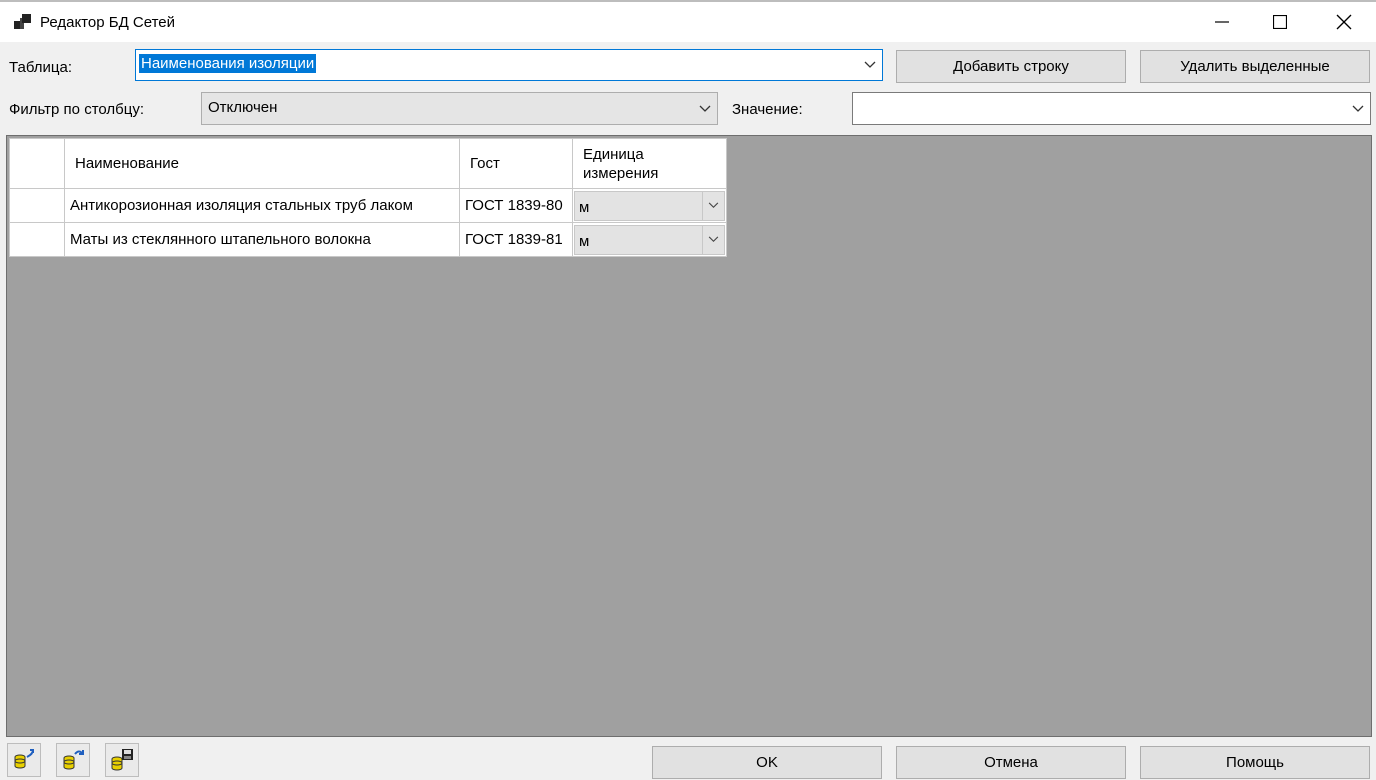 The image size is (1376, 780). I want to click on minimize-icon, so click(1222, 22).